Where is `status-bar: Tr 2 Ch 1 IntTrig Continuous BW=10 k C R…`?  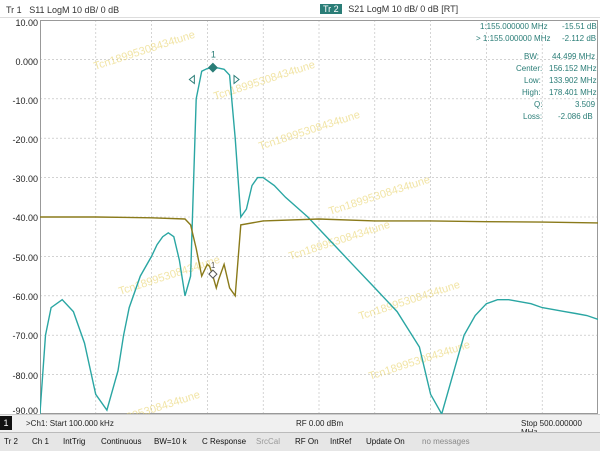 status-bar: Tr 2 Ch 1 IntTrig Continuous BW=10 k C R… is located at coordinates (300, 441).